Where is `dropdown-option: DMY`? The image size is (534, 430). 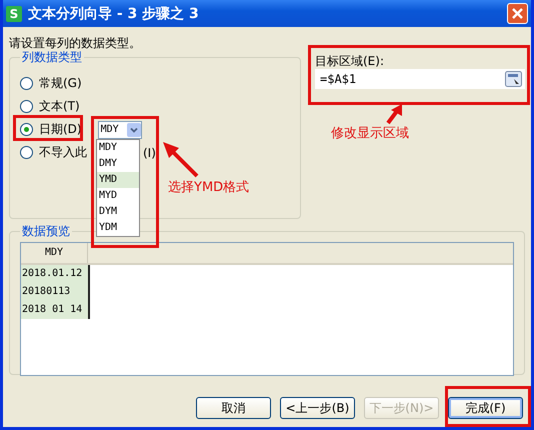 dropdown-option: DMY is located at coordinates (118, 164).